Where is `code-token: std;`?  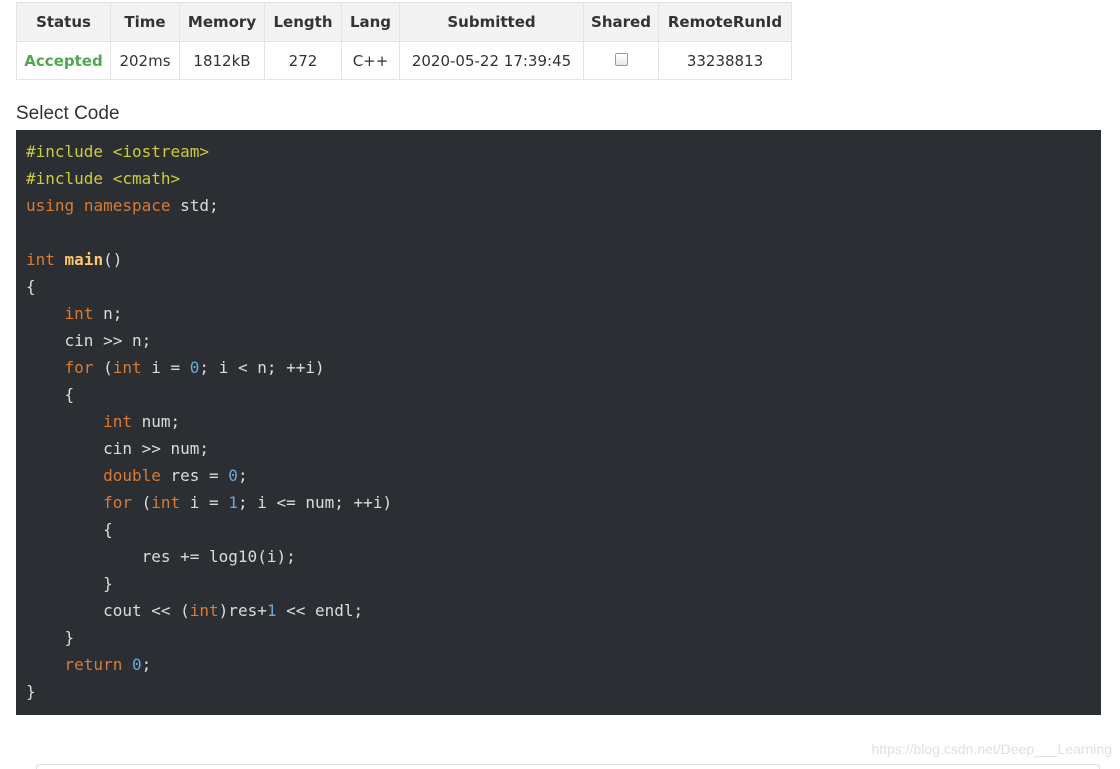 code-token: std; is located at coordinates (194, 205).